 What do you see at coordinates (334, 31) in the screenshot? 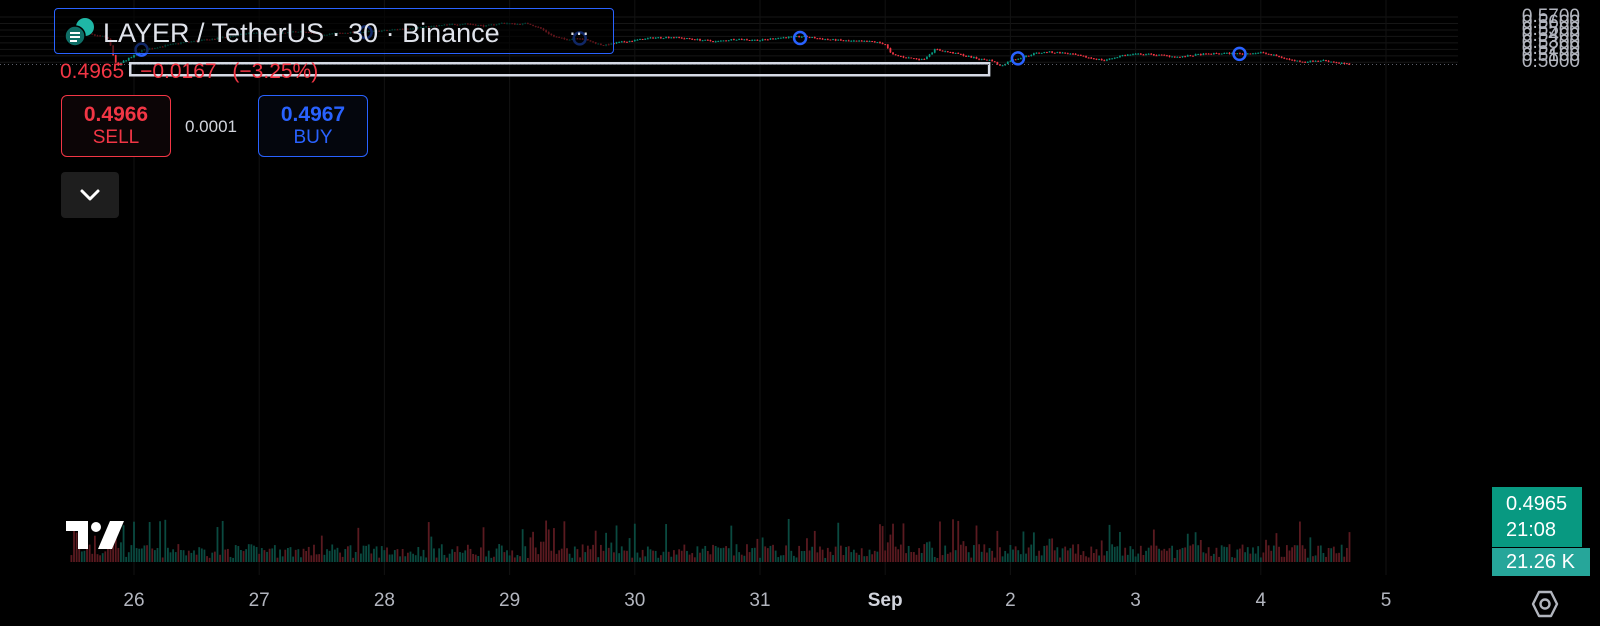
I see `symbol-header: LAYER / TetherUS · 30 · Binance ⋯` at bounding box center [334, 31].